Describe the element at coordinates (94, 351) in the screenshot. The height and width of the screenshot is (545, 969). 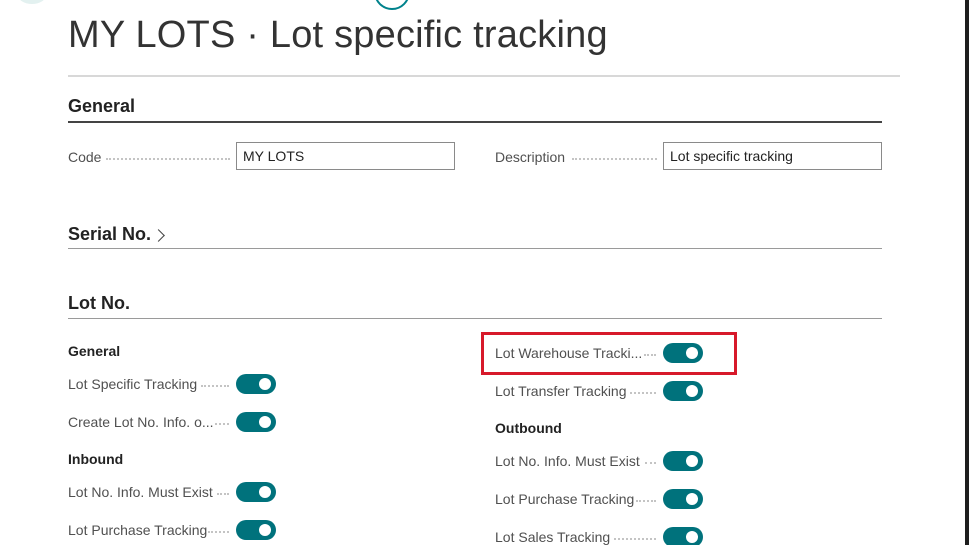
I see `group-general-title: General` at that location.